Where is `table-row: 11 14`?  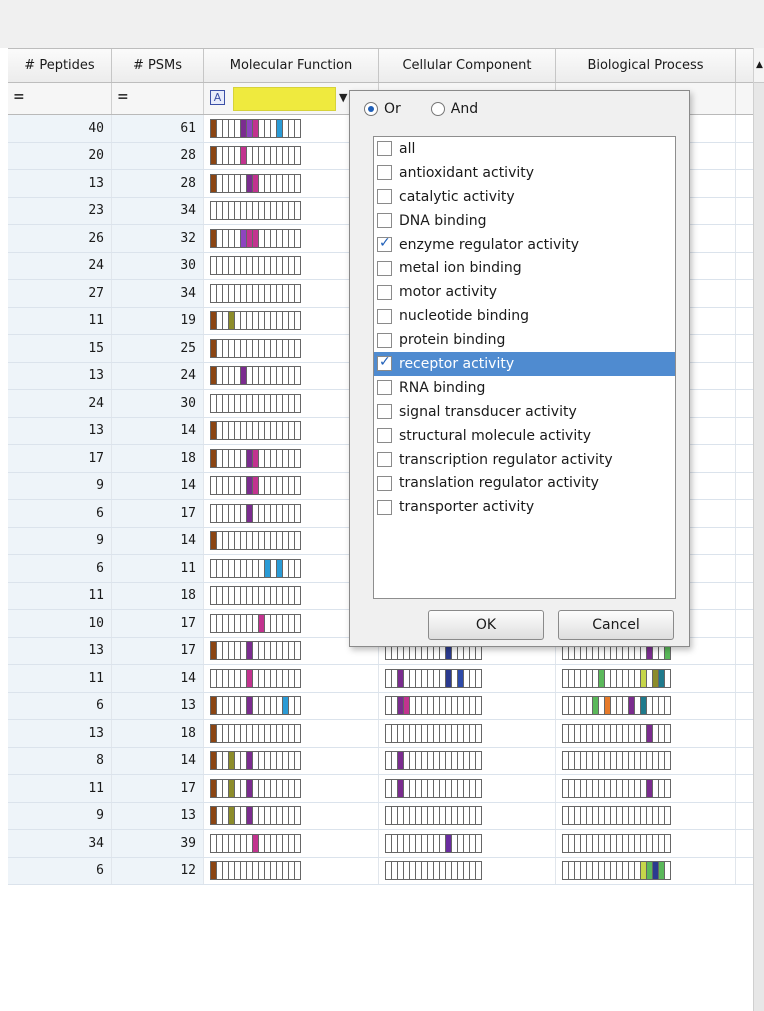 table-row: 11 14 is located at coordinates (380, 679).